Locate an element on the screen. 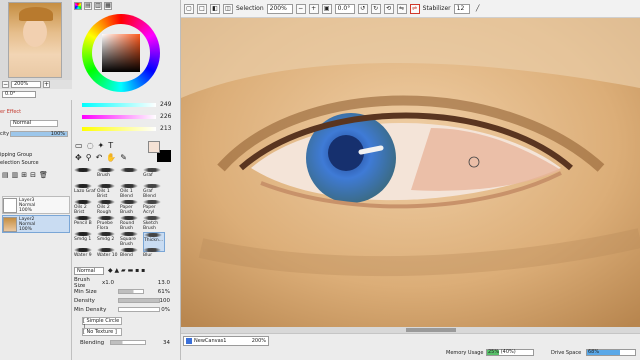 The image size is (640, 360). text-tool-icon: T is located at coordinates (110, 145).